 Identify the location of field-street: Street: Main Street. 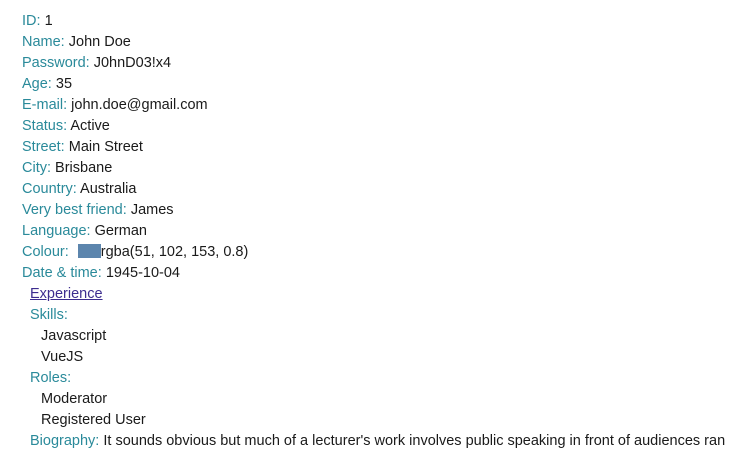
(385, 147).